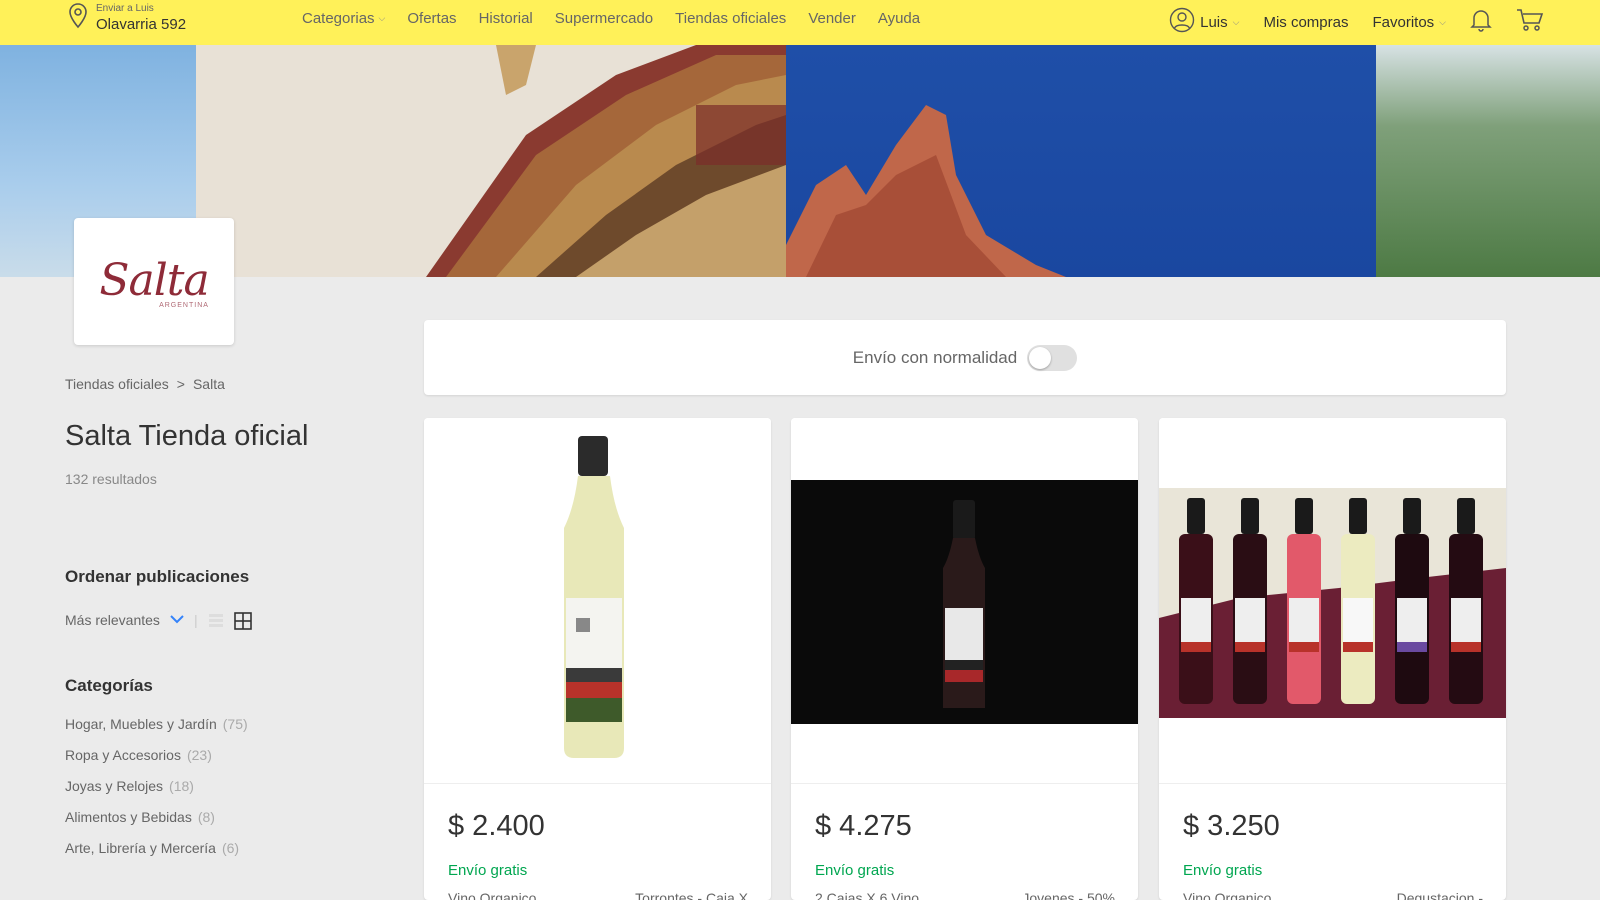  I want to click on grid-view-icon, so click(242, 621).